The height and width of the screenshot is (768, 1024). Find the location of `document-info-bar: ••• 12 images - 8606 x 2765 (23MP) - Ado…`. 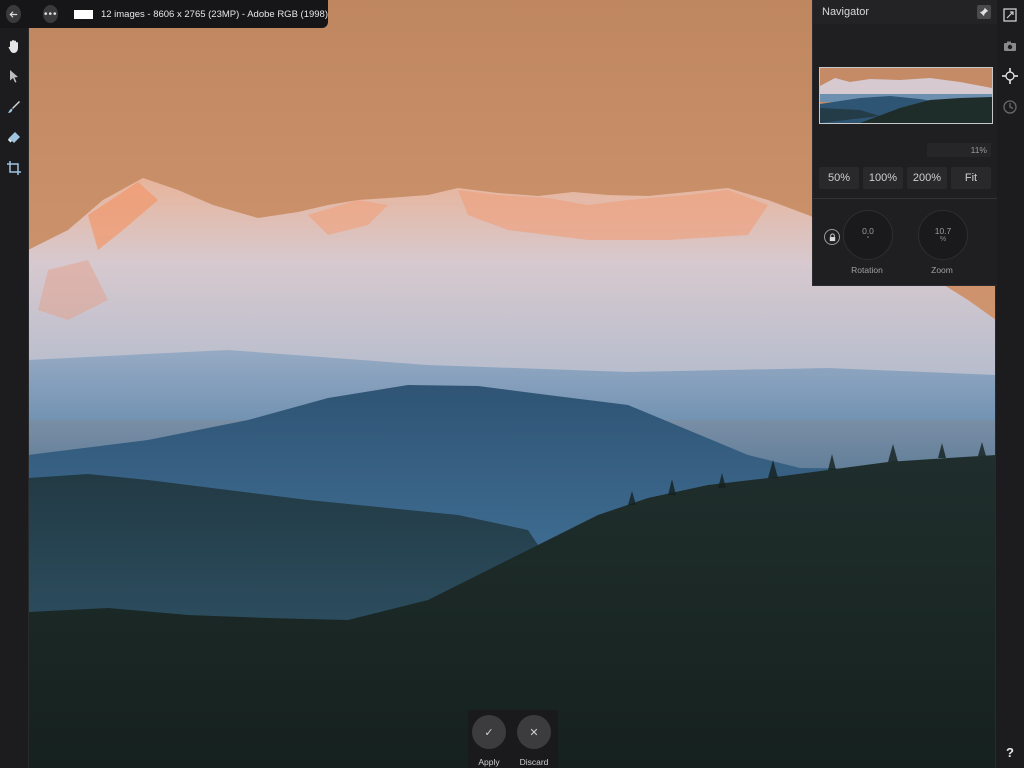

document-info-bar: ••• 12 images - 8606 x 2765 (23MP) - Ado… is located at coordinates (164, 14).